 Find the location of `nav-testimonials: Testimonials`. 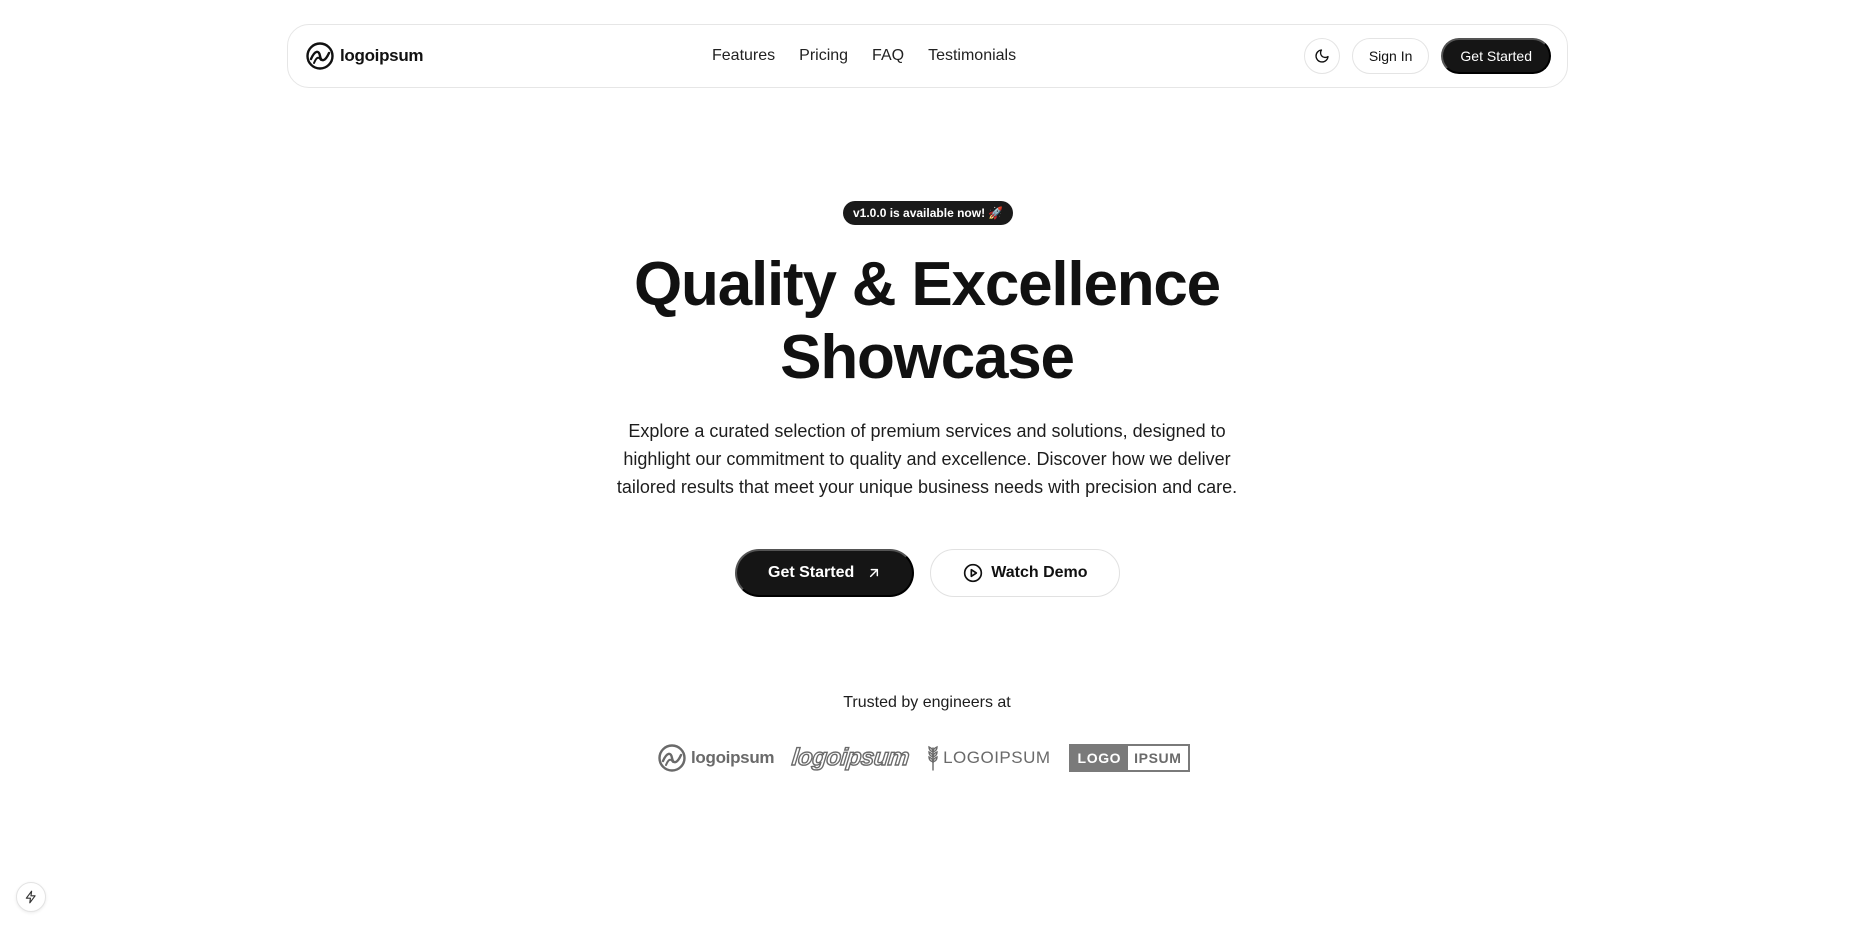

nav-testimonials: Testimonials is located at coordinates (972, 56).